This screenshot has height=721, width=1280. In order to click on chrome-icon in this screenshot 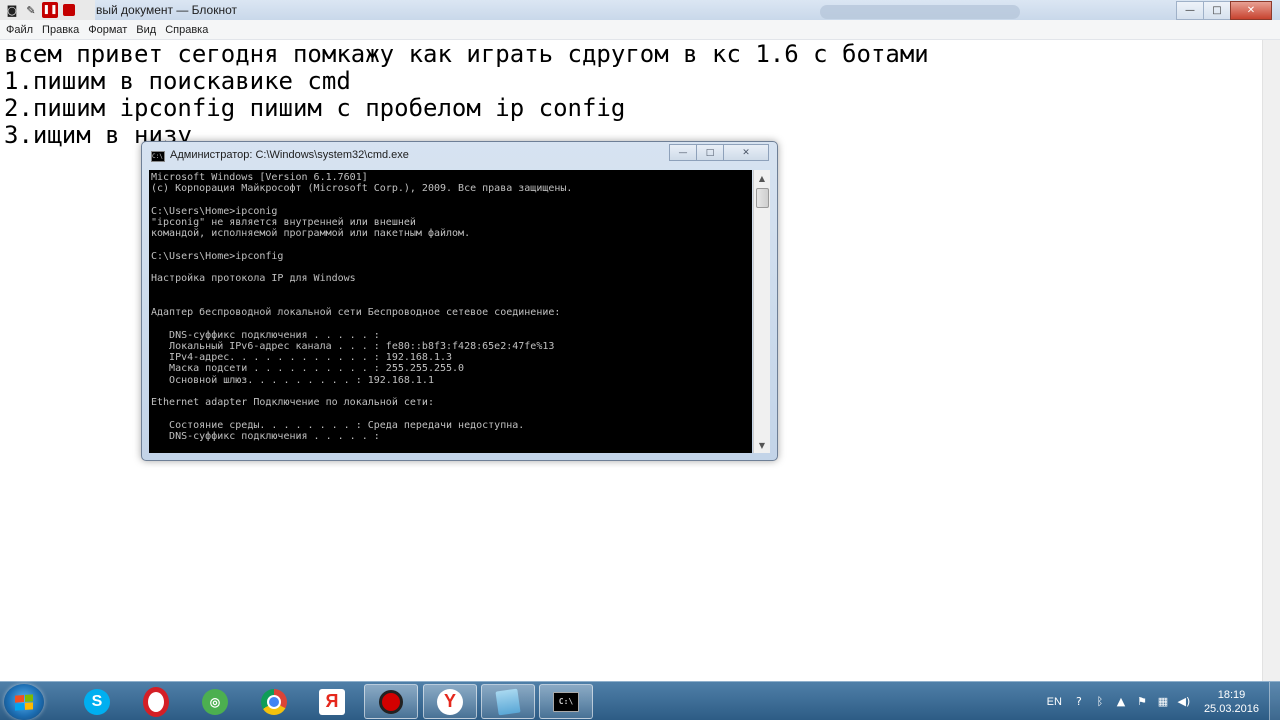, I will do `click(274, 701)`.